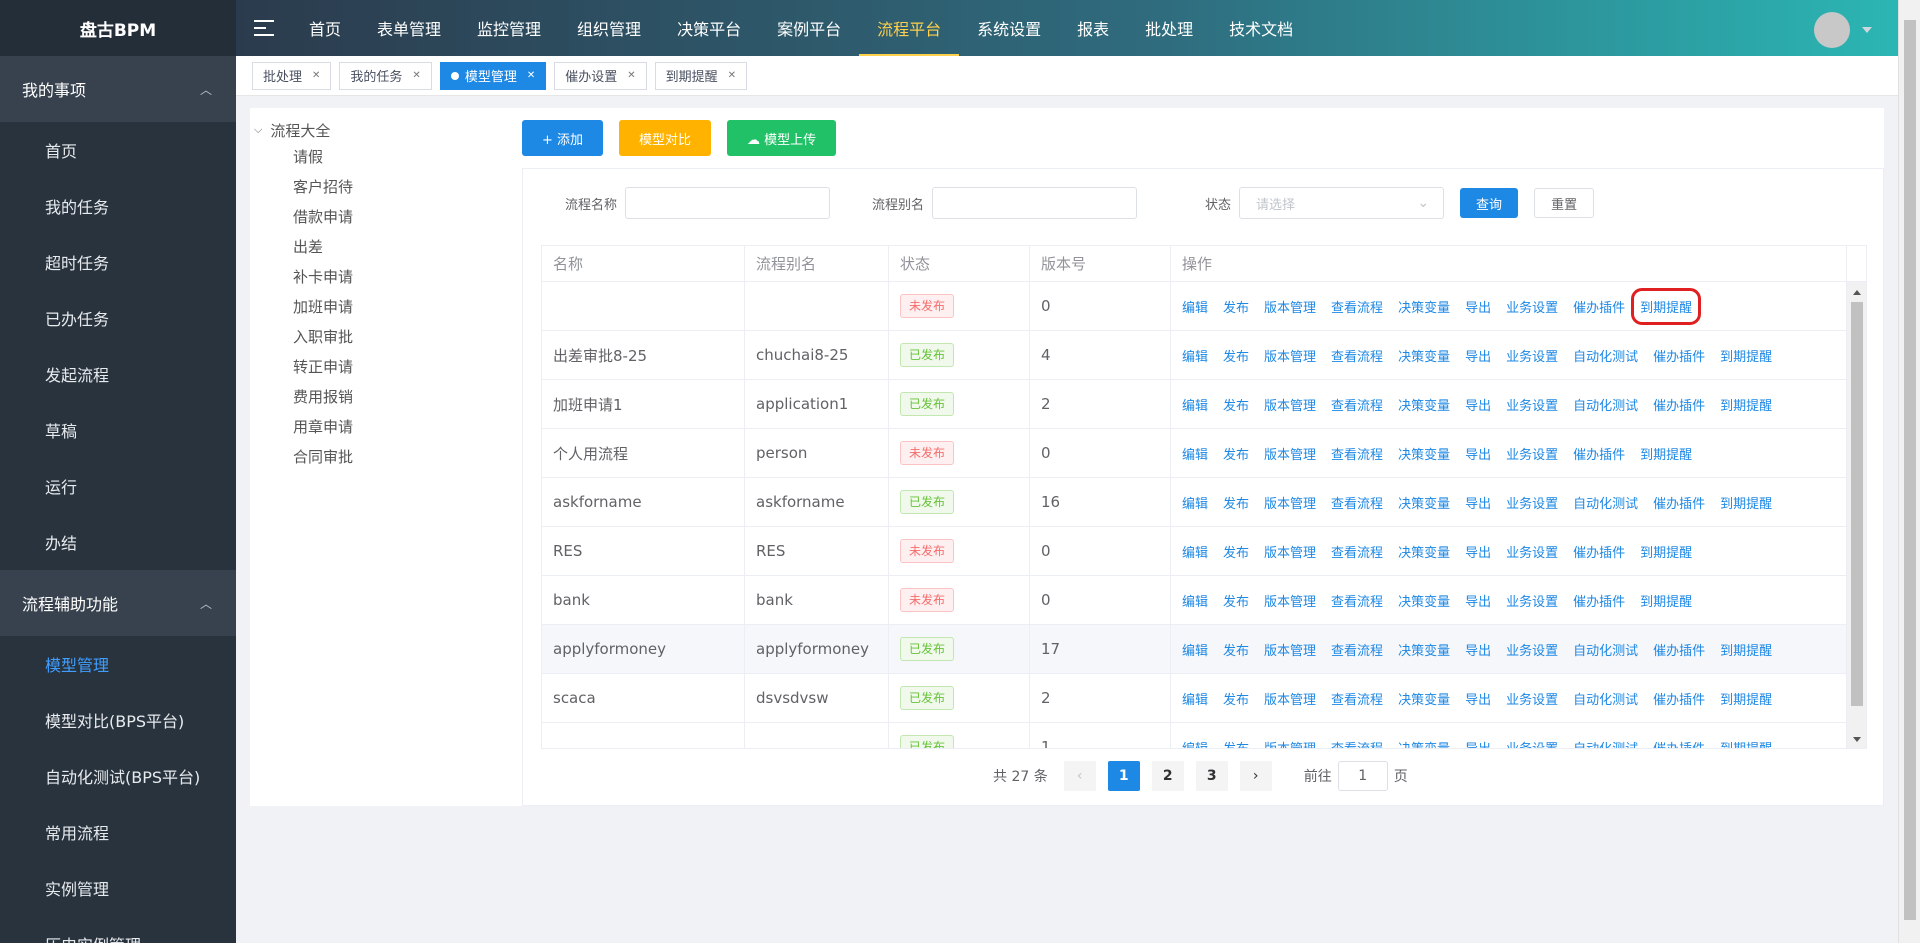 The height and width of the screenshot is (943, 1920). Describe the element at coordinates (609, 28) in the screenshot. I see `nav-item: 组织管理` at that location.